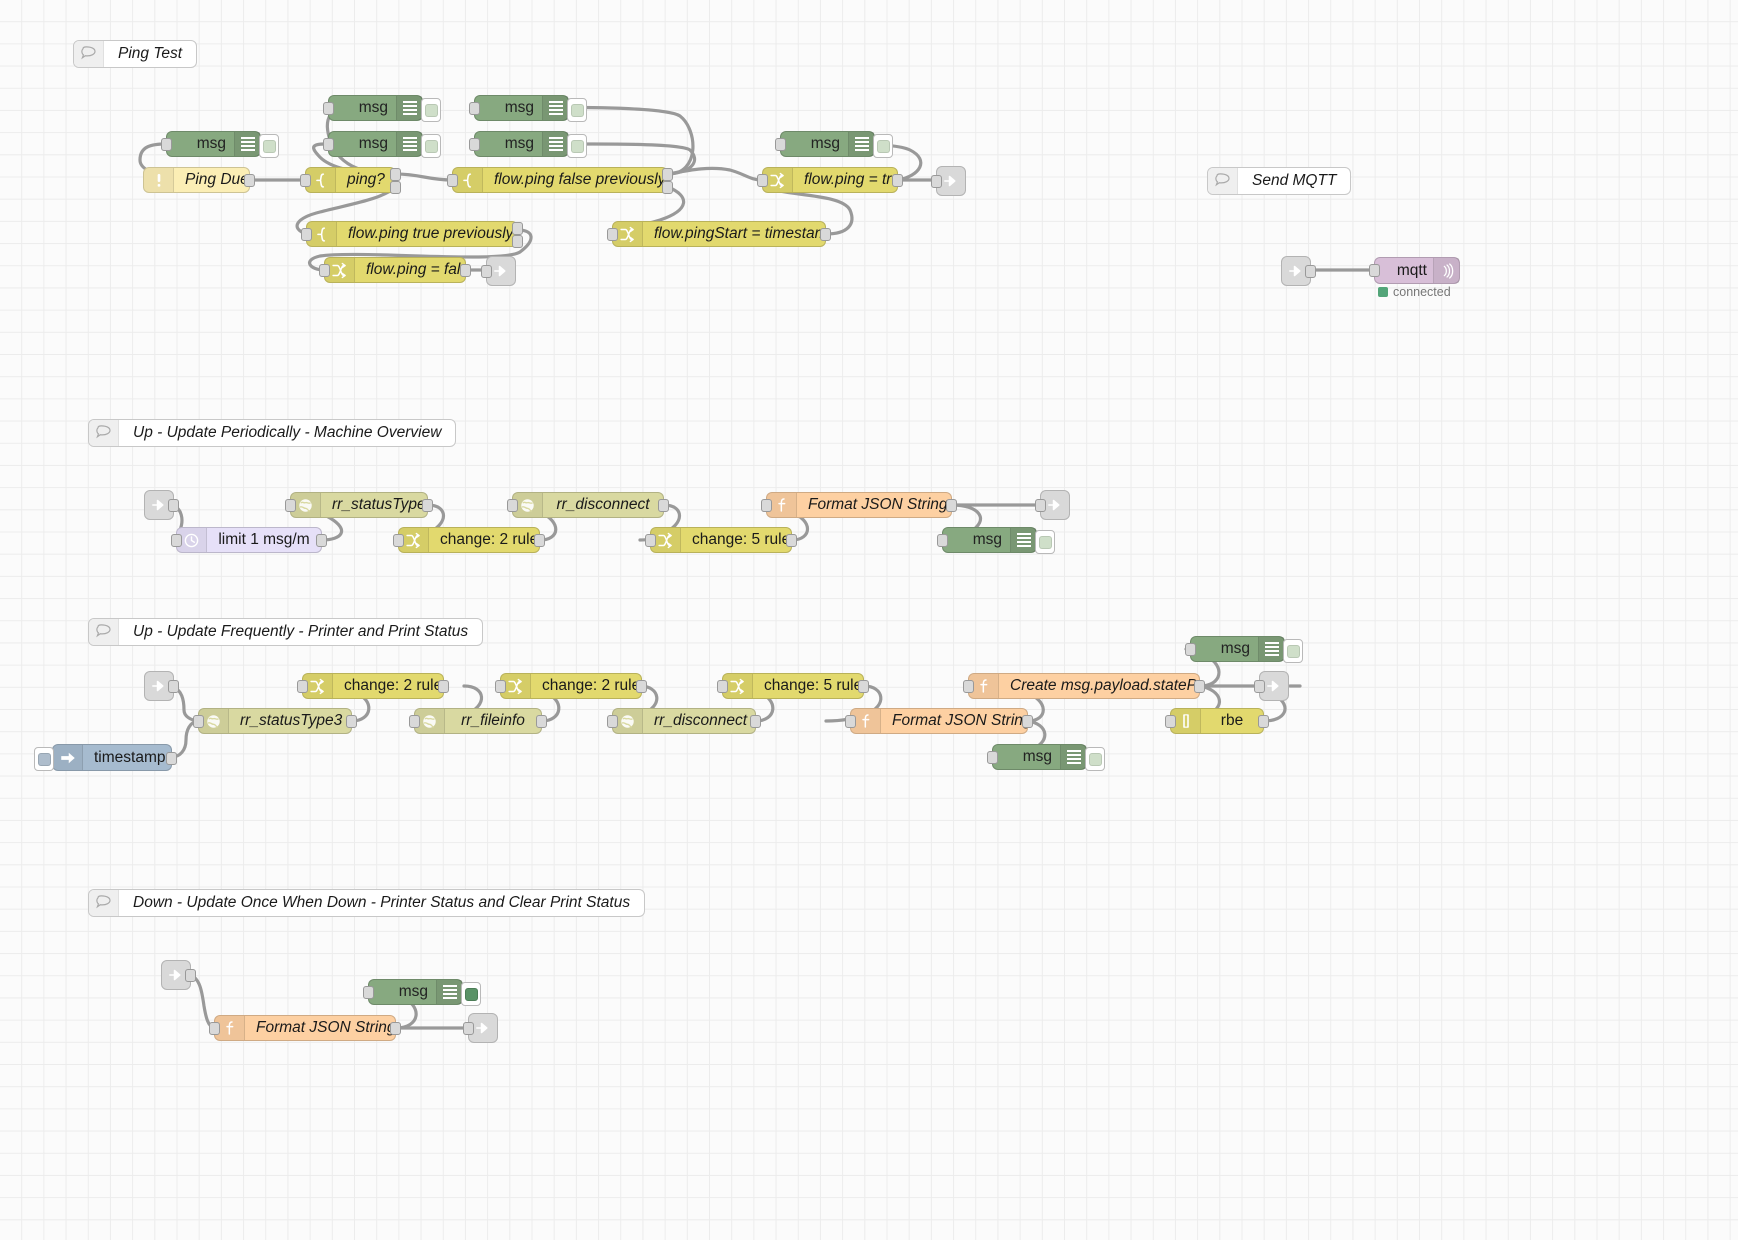  What do you see at coordinates (135, 54) in the screenshot?
I see `comment-node-ping-test: Ping Test` at bounding box center [135, 54].